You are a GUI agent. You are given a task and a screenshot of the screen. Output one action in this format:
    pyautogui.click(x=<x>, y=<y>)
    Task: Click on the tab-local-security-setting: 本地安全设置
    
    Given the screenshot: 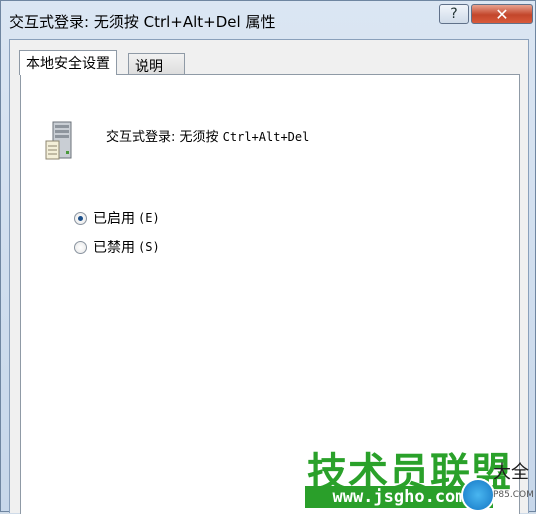 What is the action you would take?
    pyautogui.click(x=68, y=62)
    